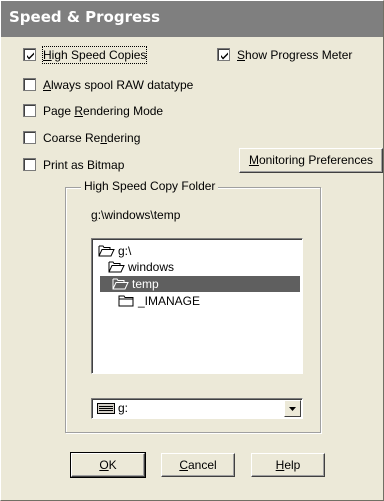 Image resolution: width=384 pixels, height=501 pixels. I want to click on current-folder-path: g:\windows\temp, so click(136, 215).